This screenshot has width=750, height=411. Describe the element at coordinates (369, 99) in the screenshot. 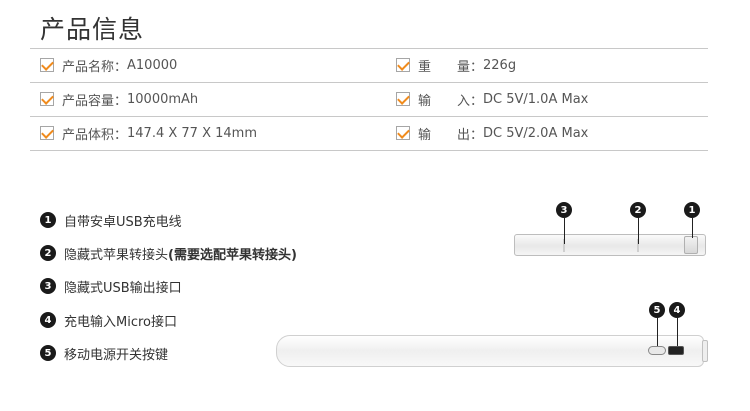

I see `spec-row: 产品容量： 10000mAh 输 入： DC 5V/1.0A Max` at that location.